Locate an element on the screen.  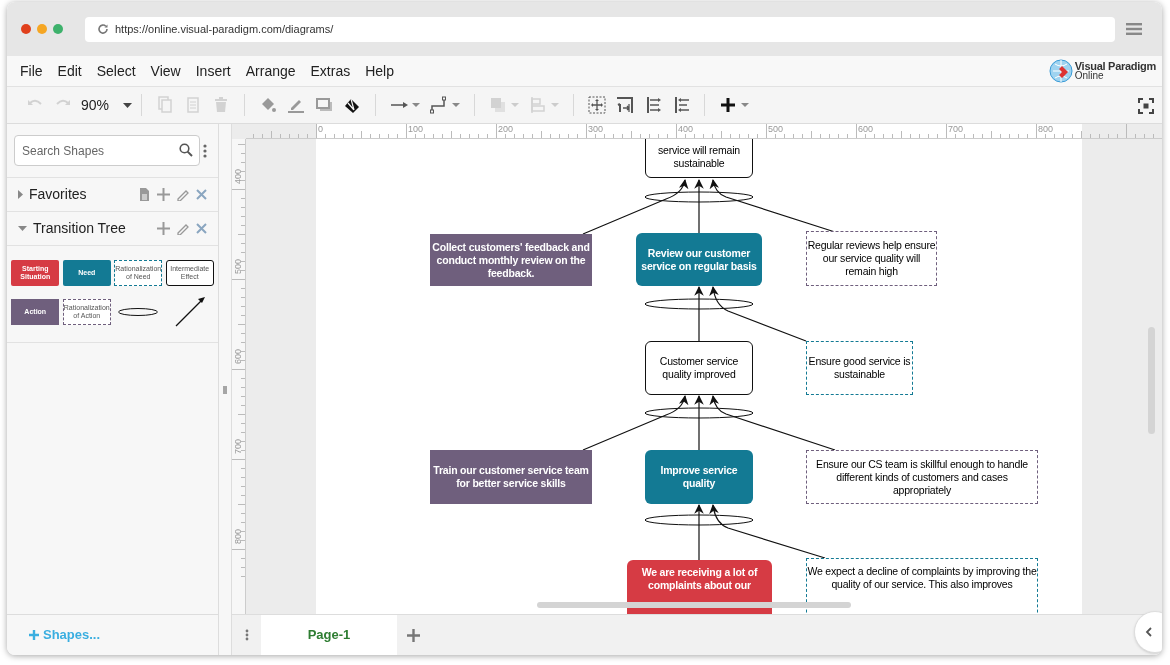
ruler-label: 300 is located at coordinates (596, 129).